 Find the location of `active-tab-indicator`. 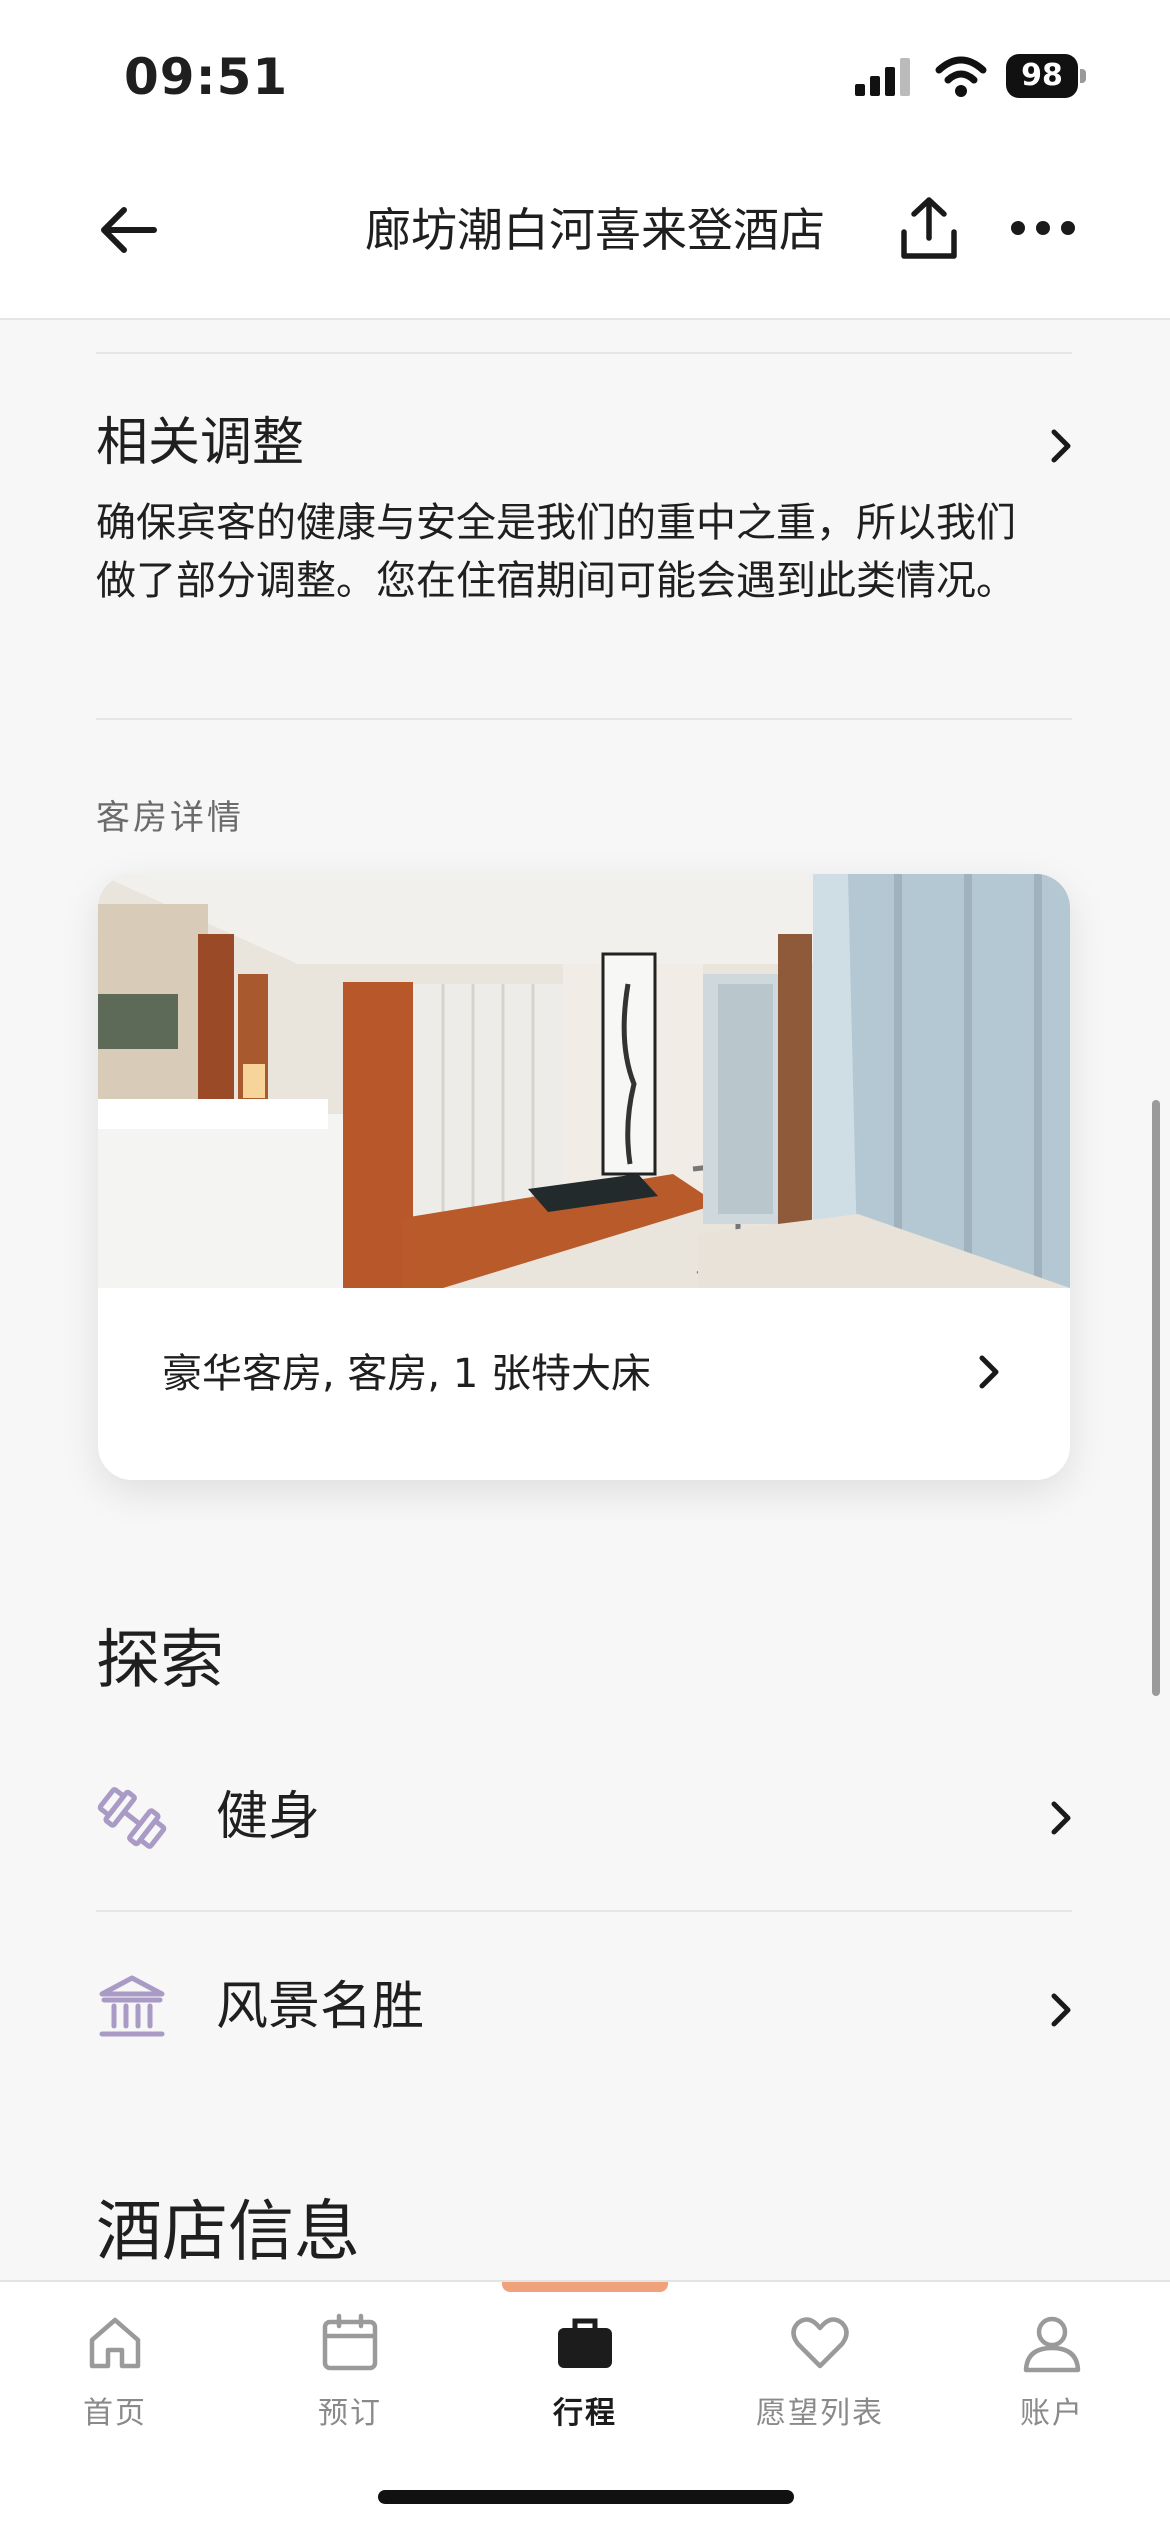

active-tab-indicator is located at coordinates (585, 2287).